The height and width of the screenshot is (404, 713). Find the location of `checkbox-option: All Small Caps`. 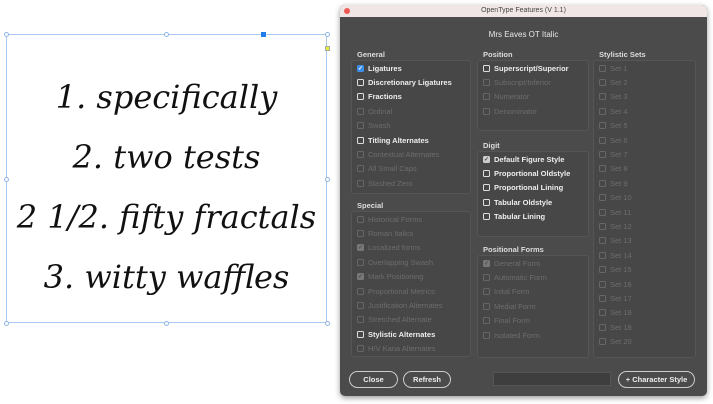

checkbox-option: All Small Caps is located at coordinates (387, 169).